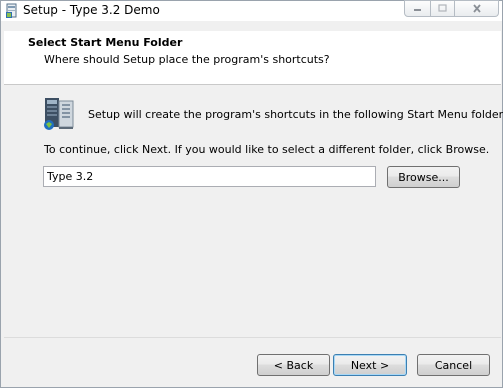  Describe the element at coordinates (105, 42) in the screenshot. I see `page-title: Select Start Menu Folder` at that location.